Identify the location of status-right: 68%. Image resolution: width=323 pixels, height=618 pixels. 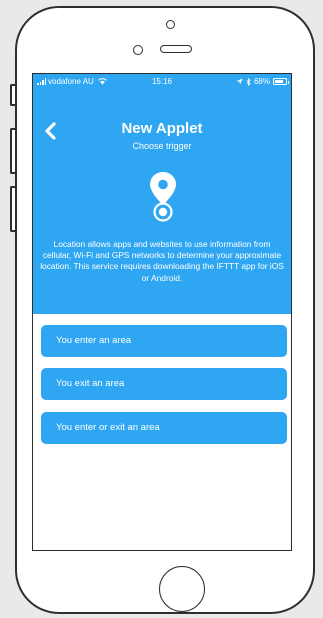
(262, 81).